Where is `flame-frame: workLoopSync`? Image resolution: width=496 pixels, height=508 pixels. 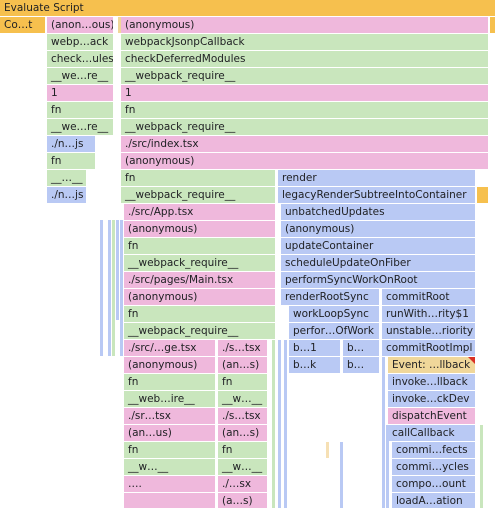 flame-frame: workLoopSync is located at coordinates (334, 314).